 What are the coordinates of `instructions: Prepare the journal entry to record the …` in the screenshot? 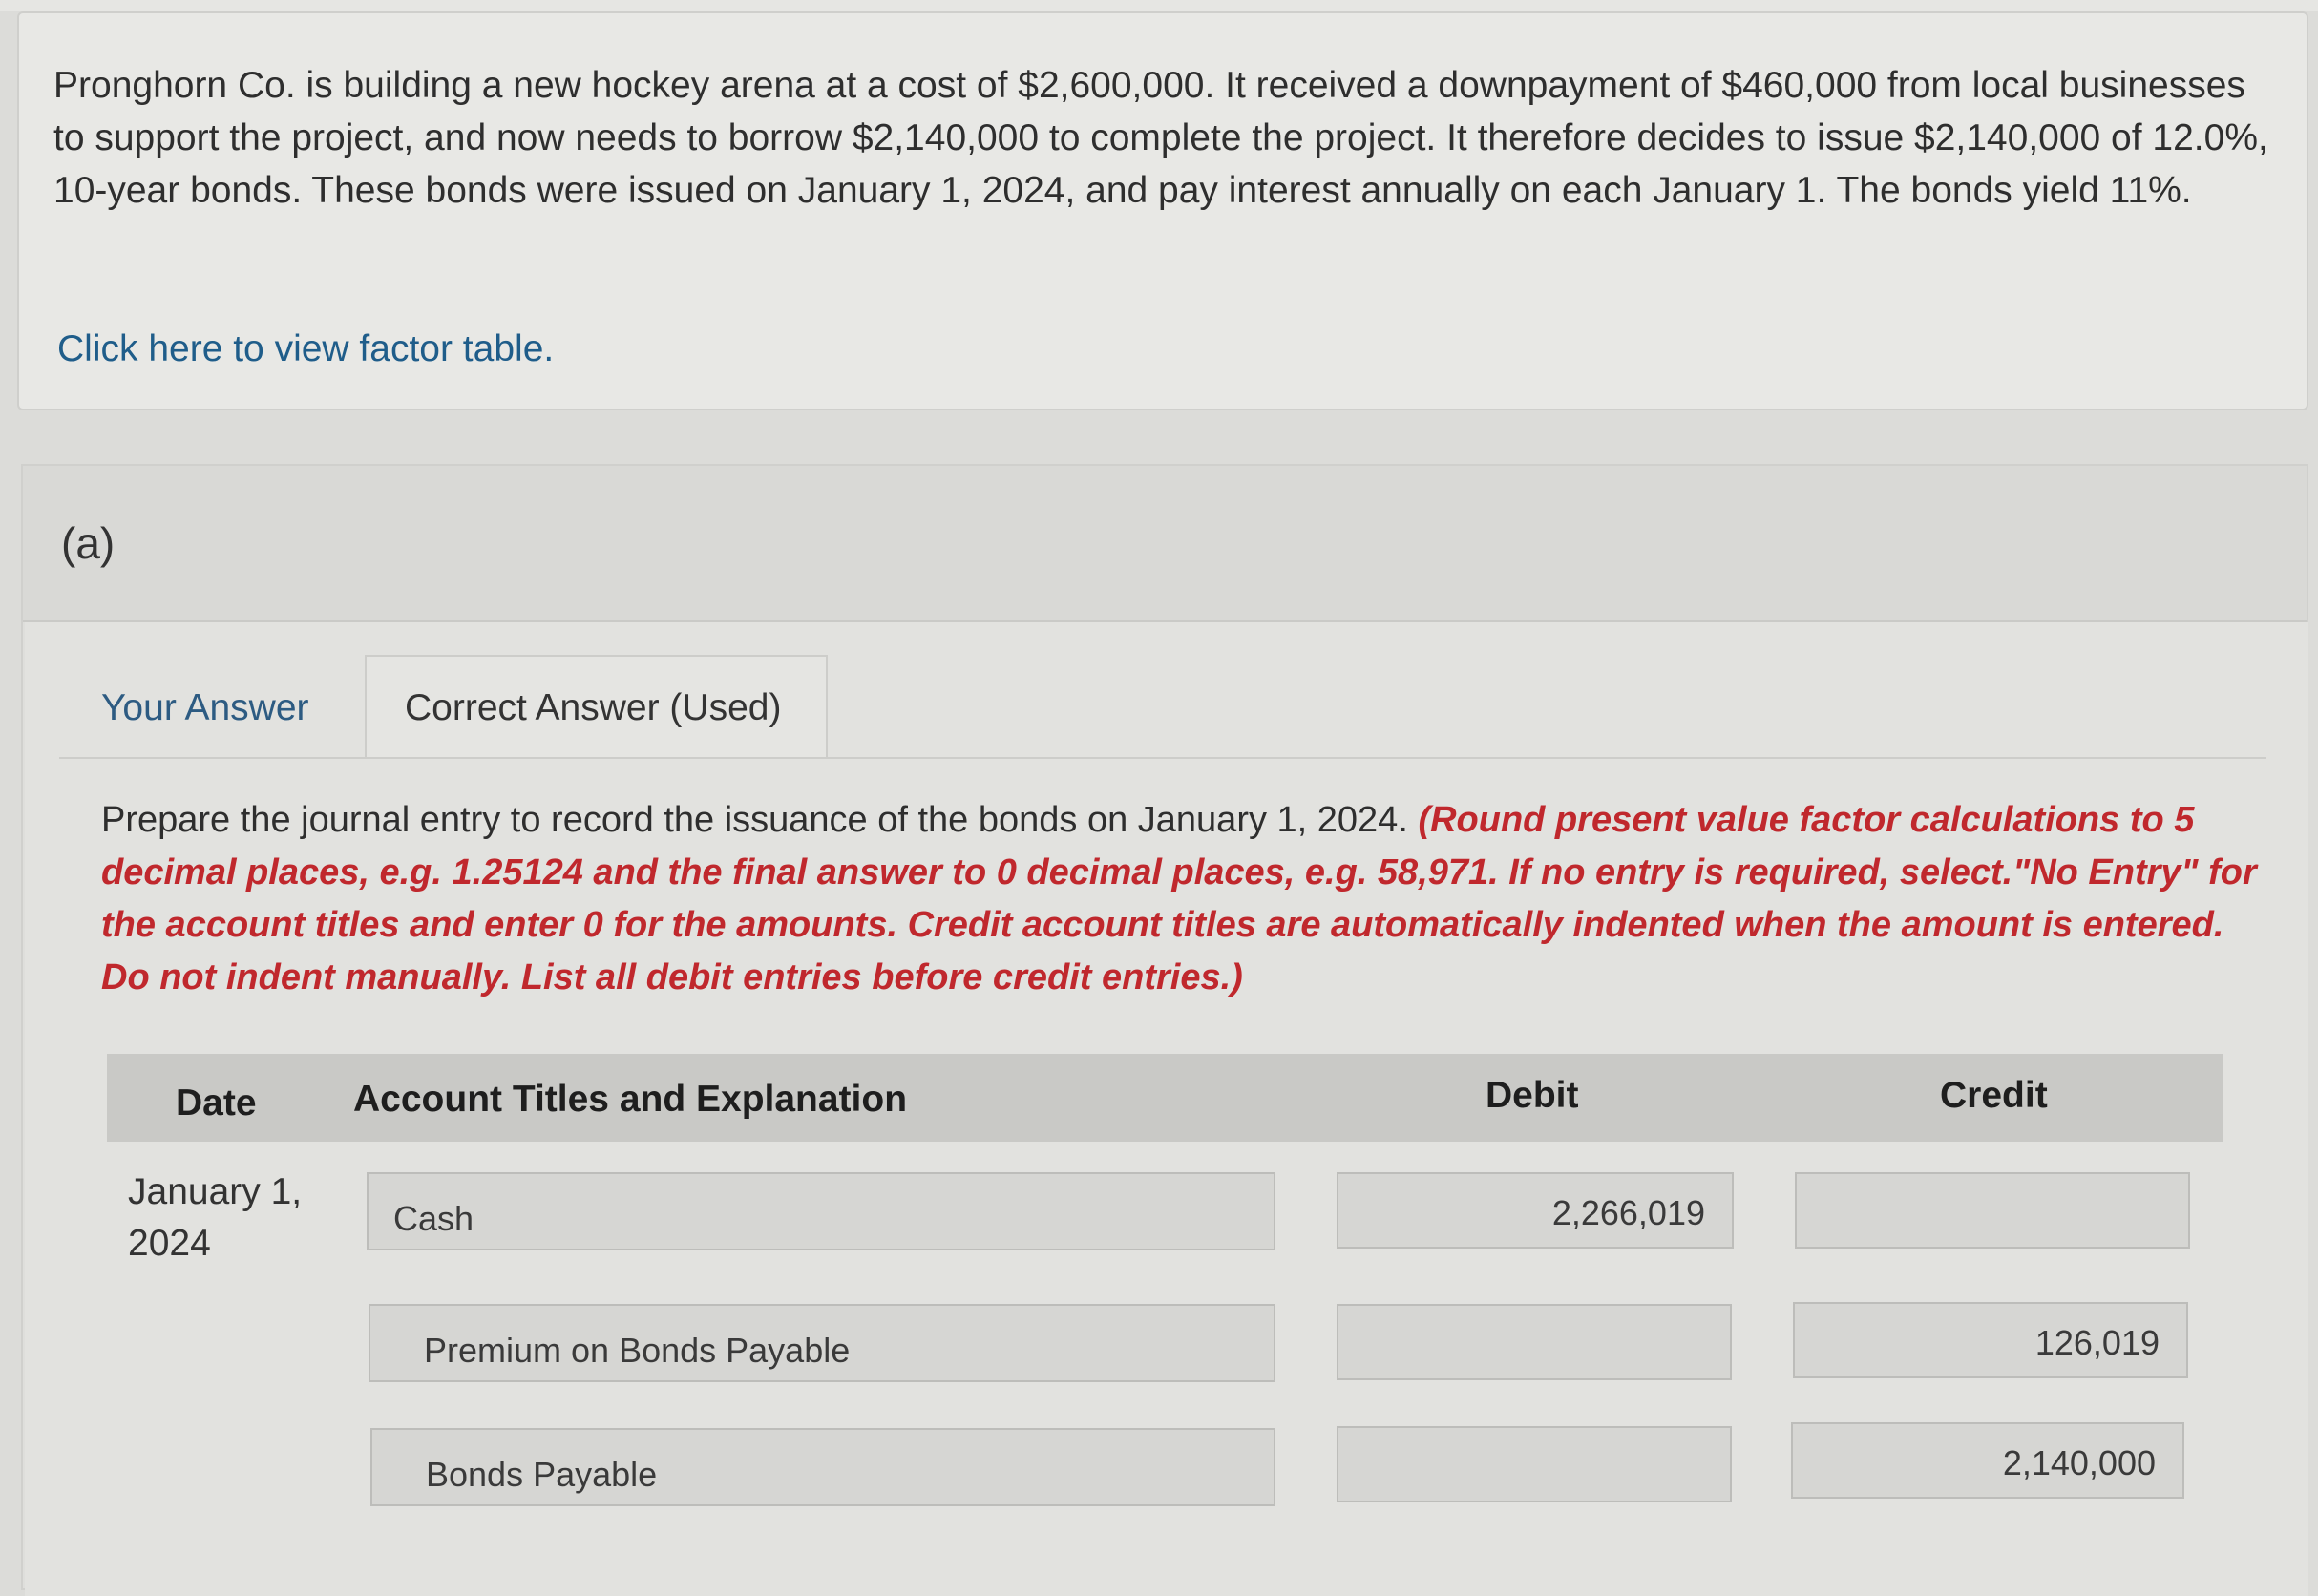 It's located at (1180, 899).